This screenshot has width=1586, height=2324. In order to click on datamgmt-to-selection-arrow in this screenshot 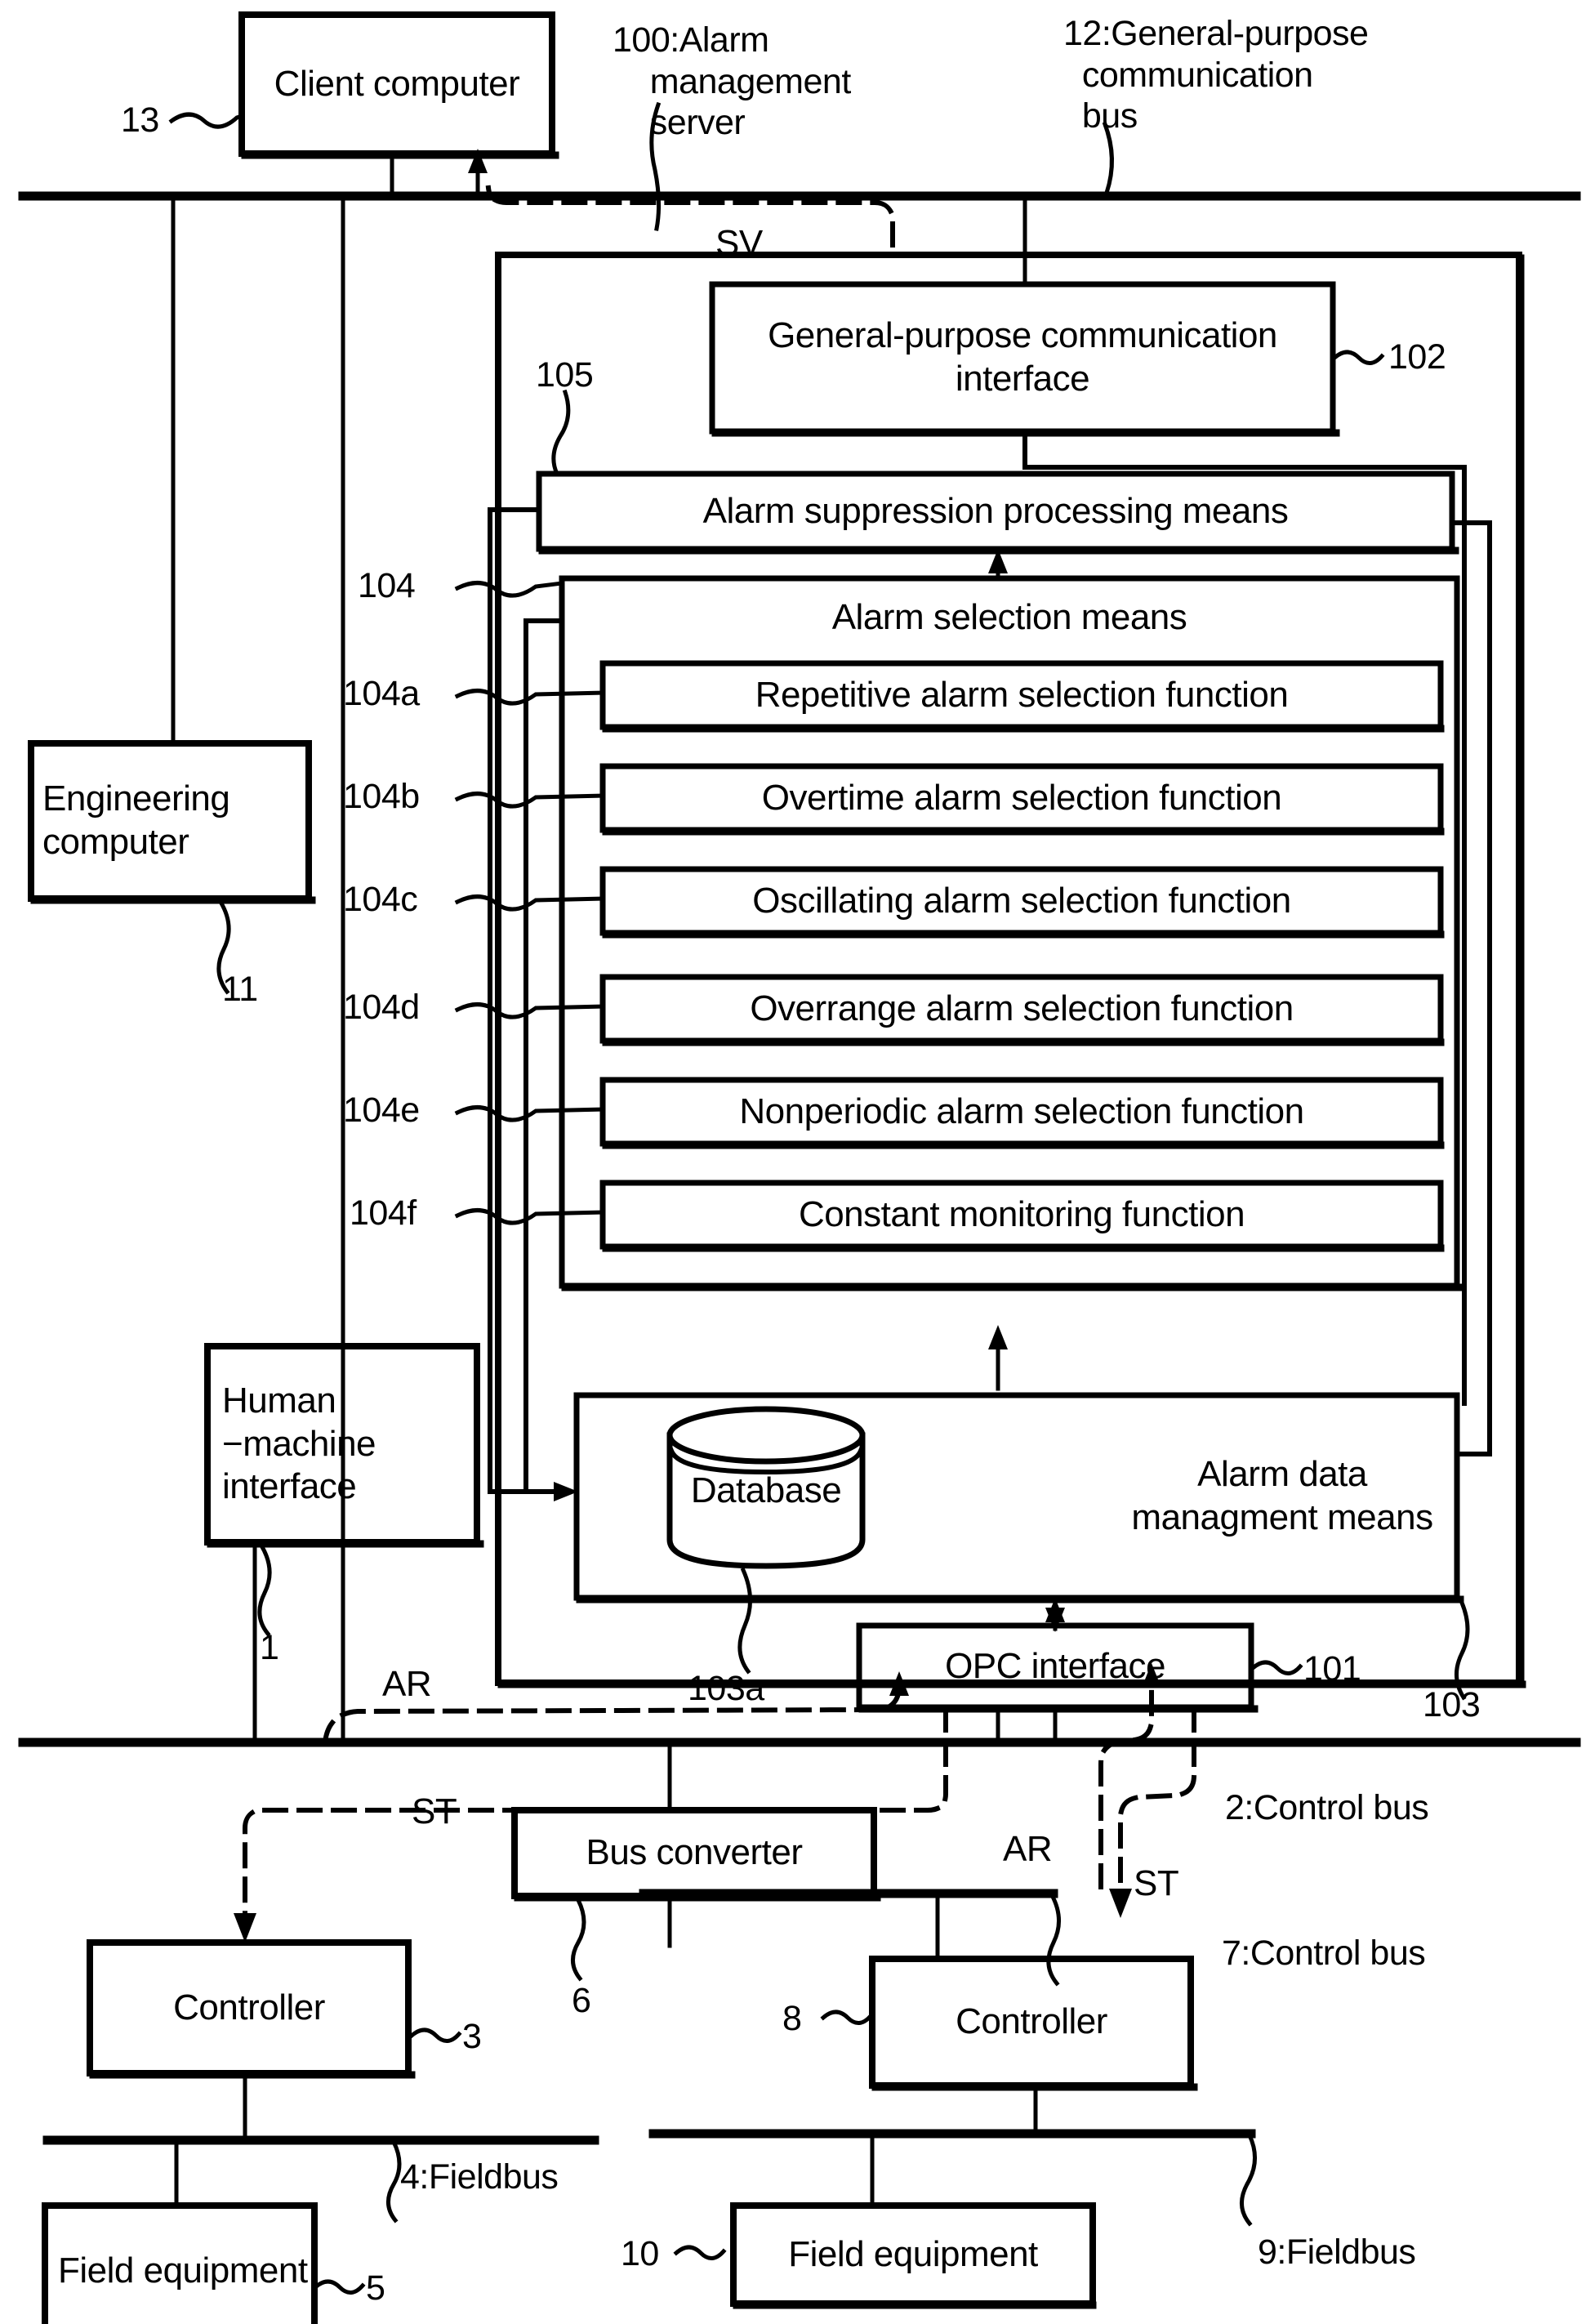, I will do `click(998, 1337)`.